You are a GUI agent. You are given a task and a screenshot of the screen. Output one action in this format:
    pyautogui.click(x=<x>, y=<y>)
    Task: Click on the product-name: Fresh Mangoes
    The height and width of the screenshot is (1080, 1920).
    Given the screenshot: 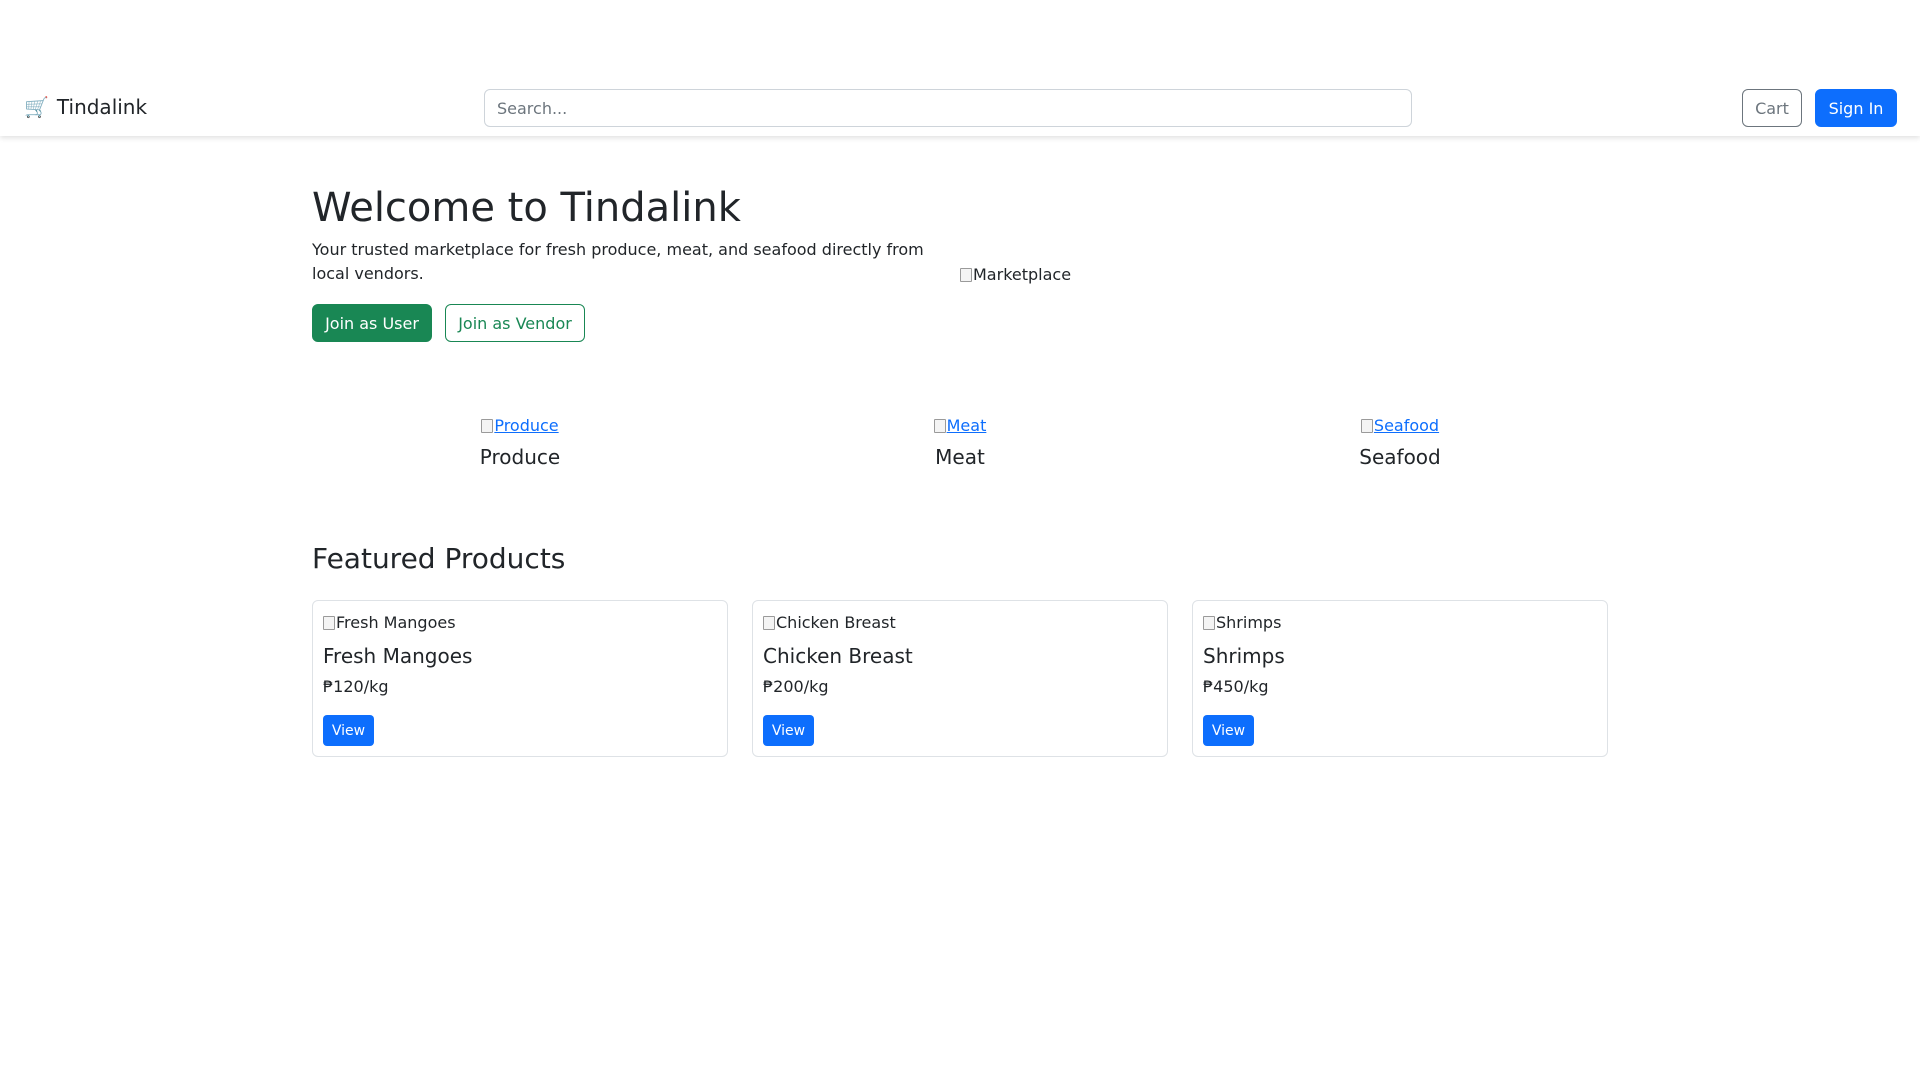 What is the action you would take?
    pyautogui.click(x=398, y=656)
    